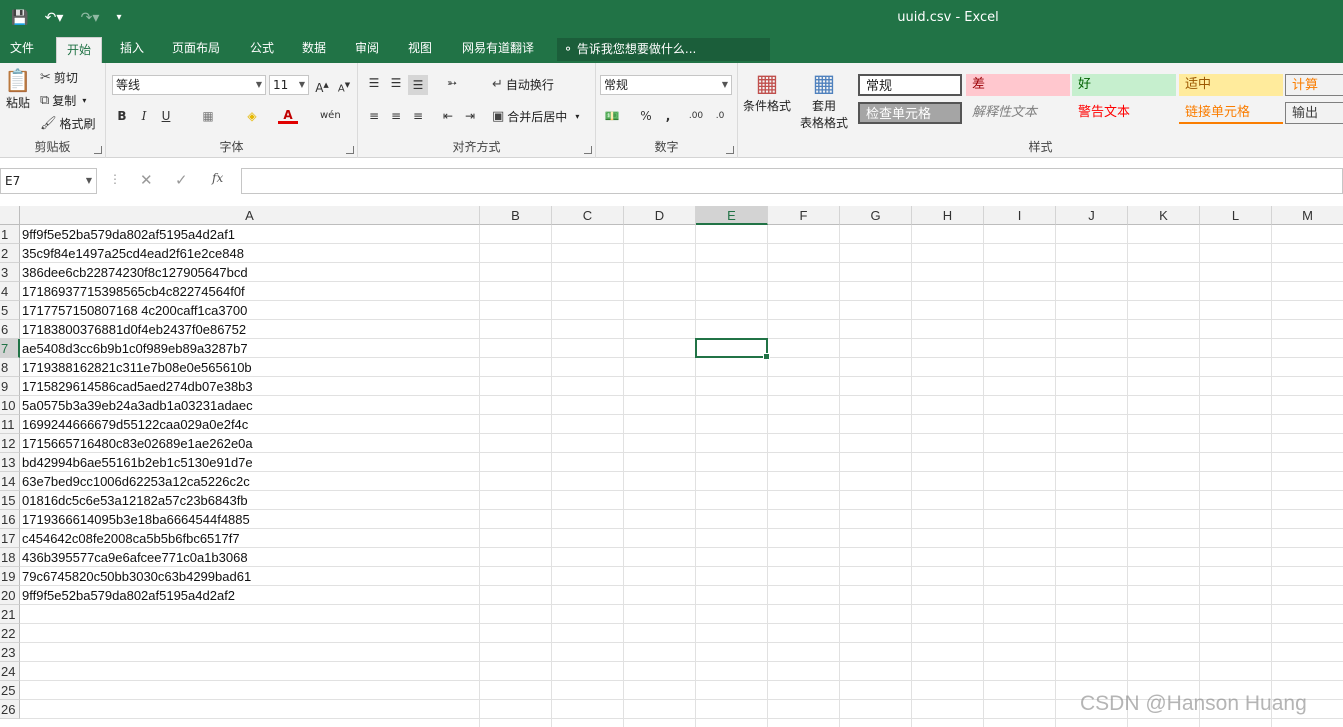 The image size is (1343, 727). What do you see at coordinates (646, 116) in the screenshot?
I see `percent-icon: %` at bounding box center [646, 116].